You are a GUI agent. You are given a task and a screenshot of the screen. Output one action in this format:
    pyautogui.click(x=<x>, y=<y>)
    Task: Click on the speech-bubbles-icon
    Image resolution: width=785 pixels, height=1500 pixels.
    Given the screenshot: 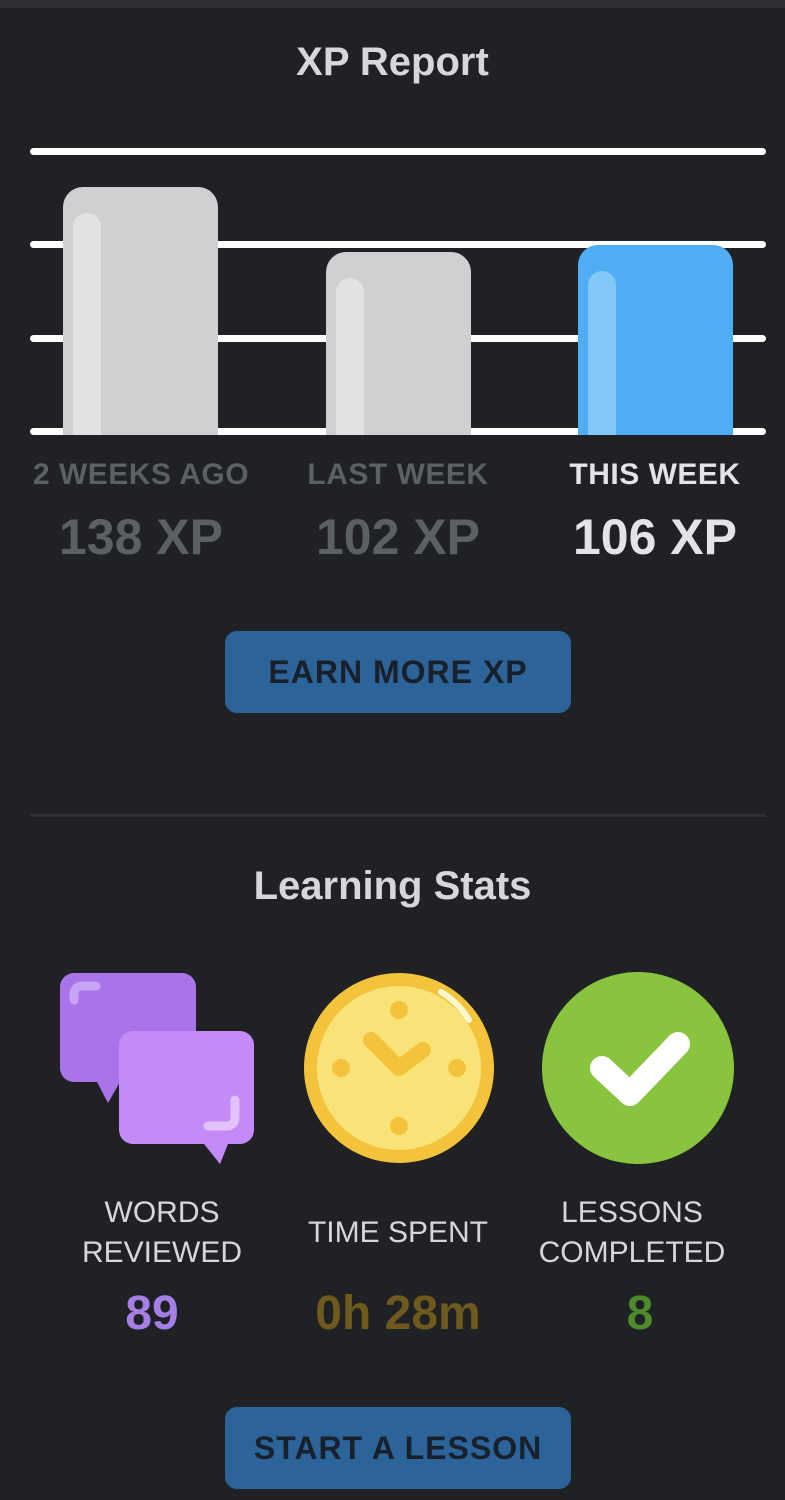 What is the action you would take?
    pyautogui.click(x=157, y=1068)
    